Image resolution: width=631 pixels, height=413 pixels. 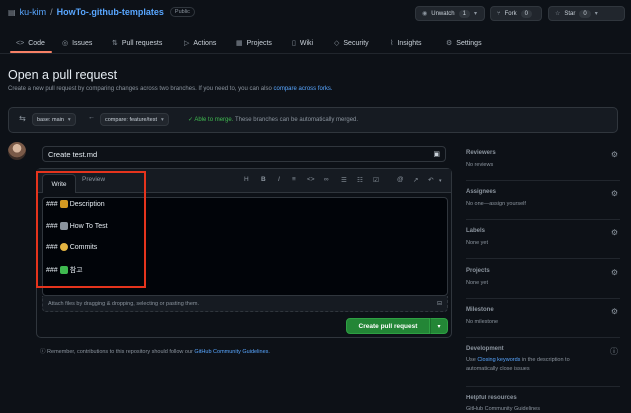 What do you see at coordinates (439, 304) in the screenshot?
I see `markdown-icon: ⊟` at bounding box center [439, 304].